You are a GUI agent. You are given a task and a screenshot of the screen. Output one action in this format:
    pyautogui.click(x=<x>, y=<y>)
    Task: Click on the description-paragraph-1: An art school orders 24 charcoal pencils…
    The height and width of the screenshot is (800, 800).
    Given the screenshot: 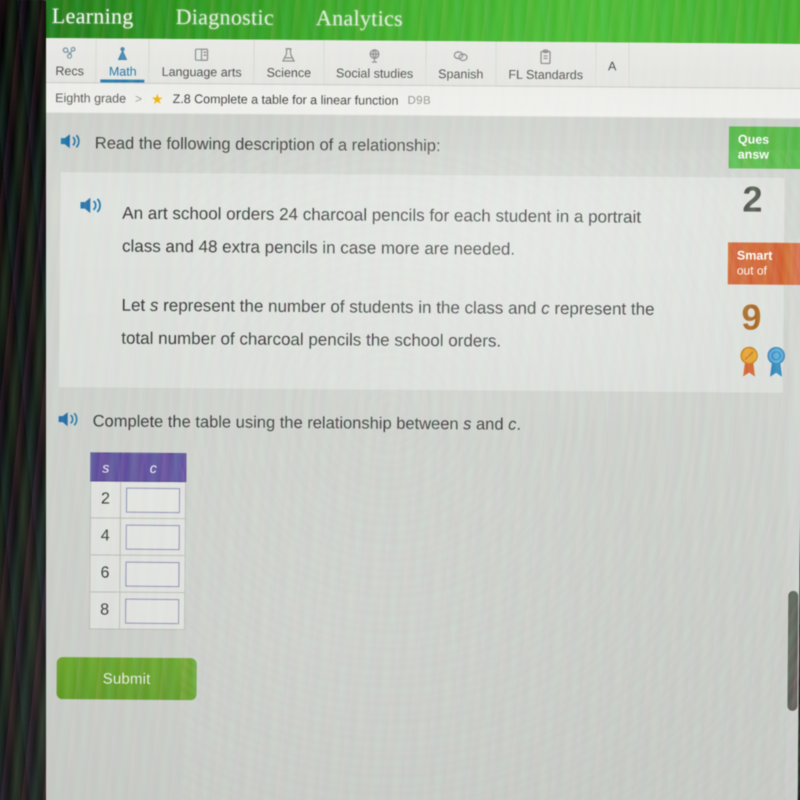 What is the action you would take?
    pyautogui.click(x=381, y=231)
    